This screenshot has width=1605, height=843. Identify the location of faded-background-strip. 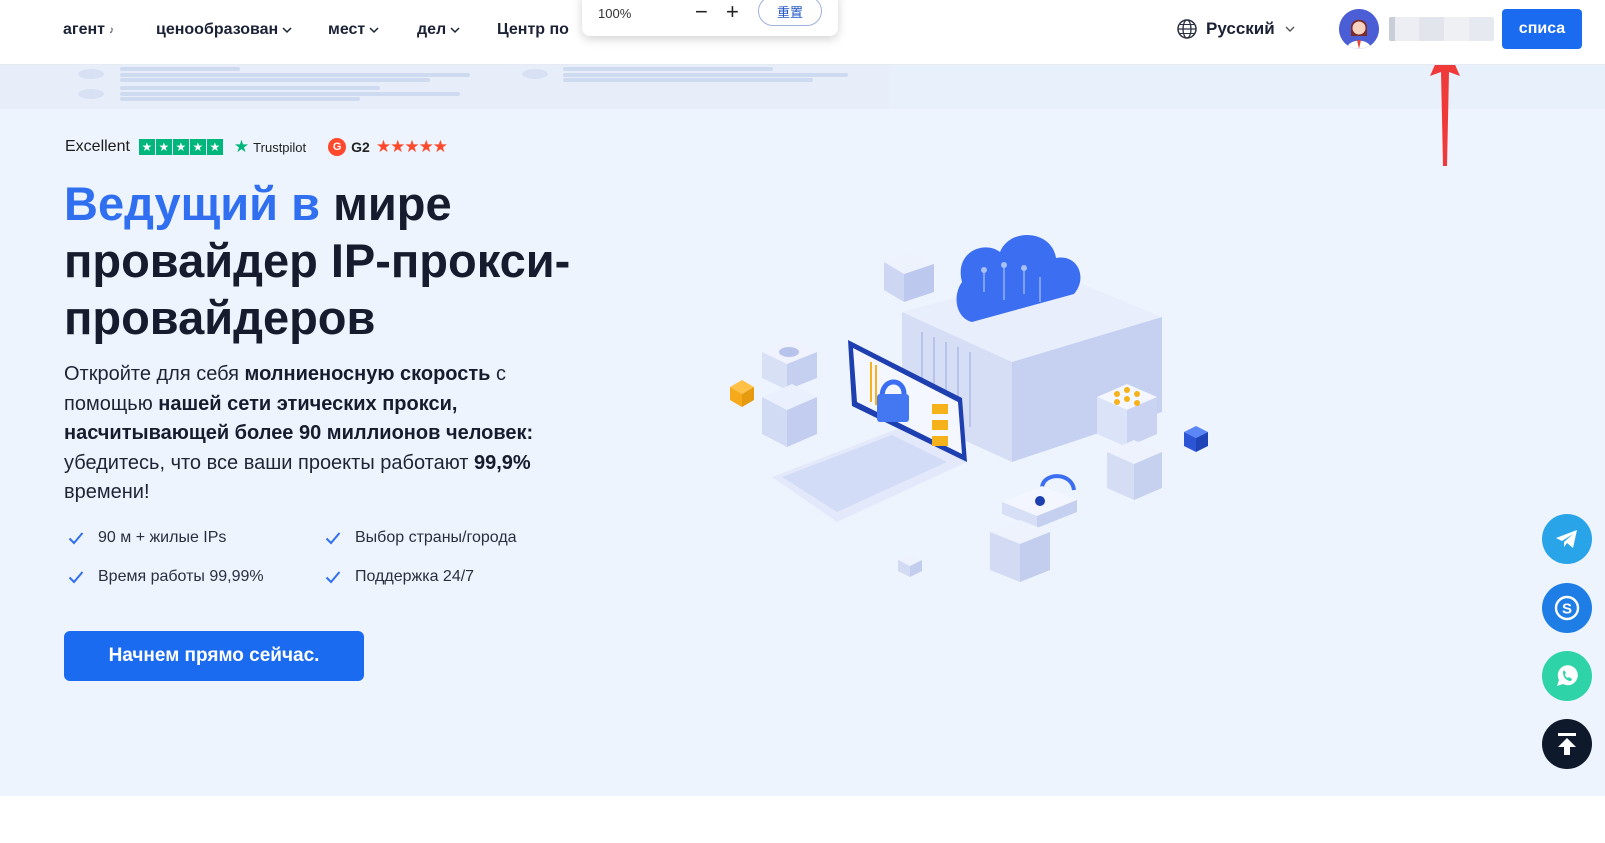
(802, 87).